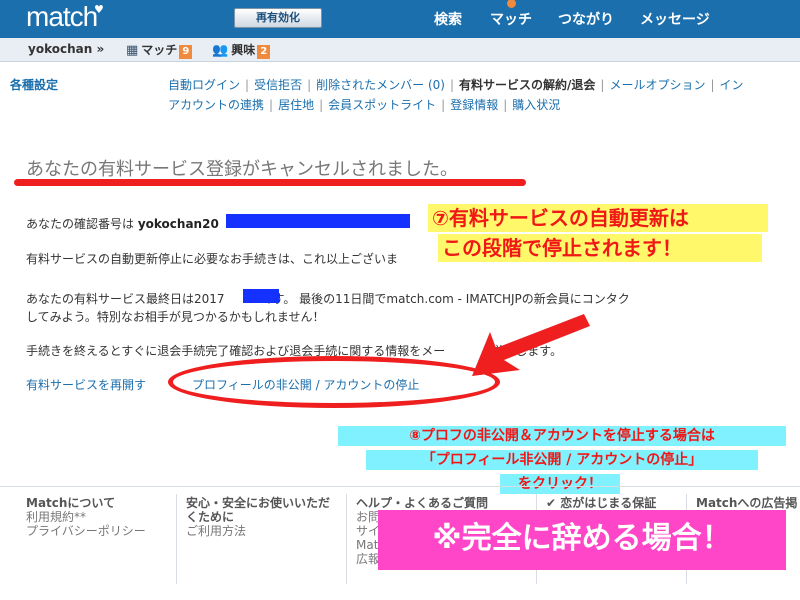 This screenshot has height=600, width=800. I want to click on footer-divider, so click(400, 486).